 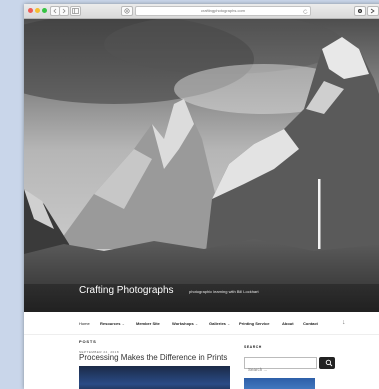 I want to click on nav-item-member-site: Member Site, so click(x=148, y=323).